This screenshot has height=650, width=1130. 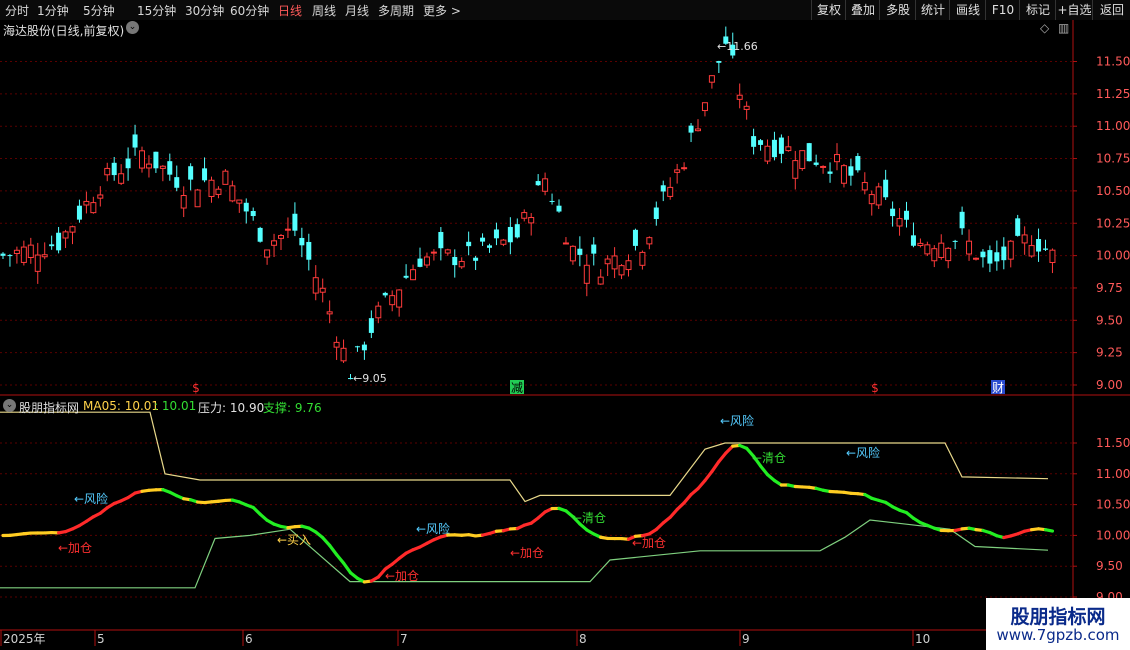 I want to click on price-axis-label: 11.00, so click(x=1113, y=126).